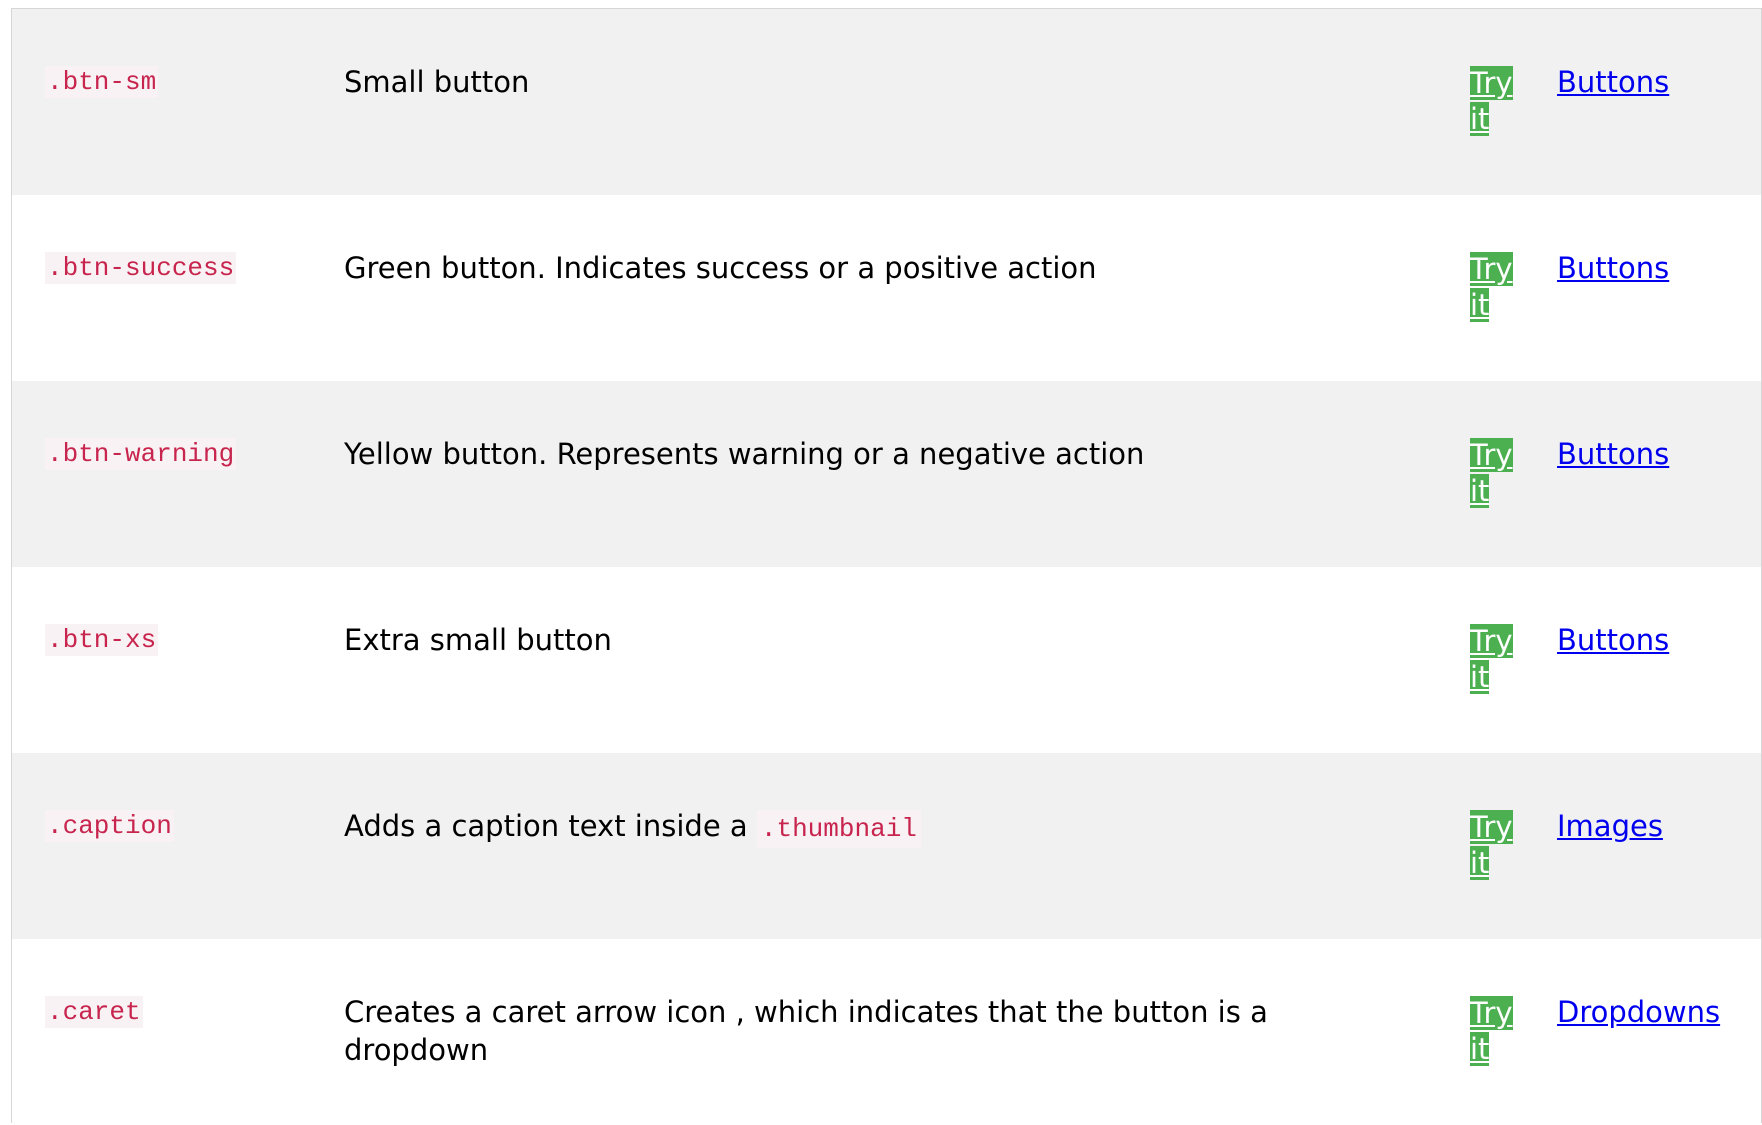 This screenshot has height=1125, width=1762. What do you see at coordinates (1610, 826) in the screenshot?
I see `reference-link: Images` at bounding box center [1610, 826].